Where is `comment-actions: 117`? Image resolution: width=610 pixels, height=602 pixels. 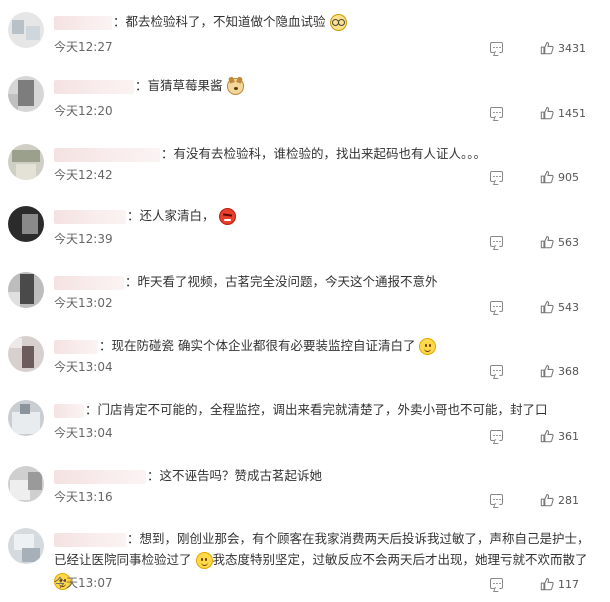
comment-actions: 117 is located at coordinates (545, 585).